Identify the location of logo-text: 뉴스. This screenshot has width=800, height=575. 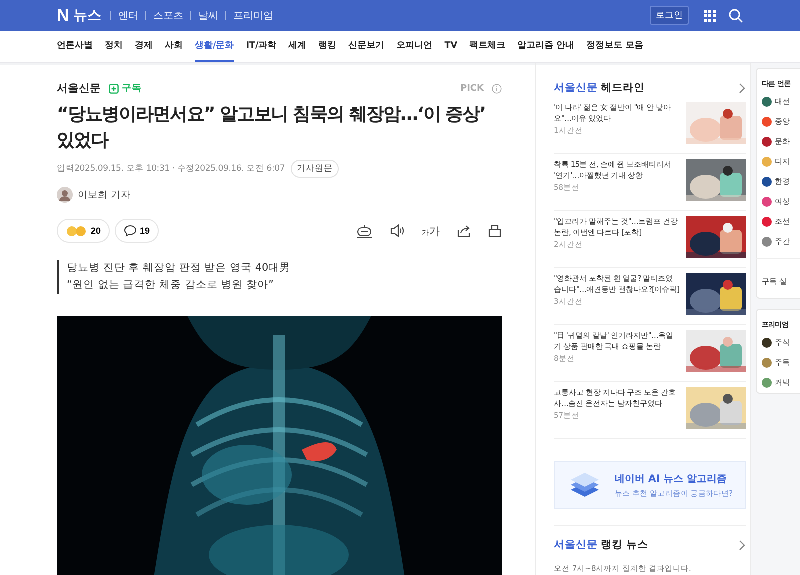
(87, 15).